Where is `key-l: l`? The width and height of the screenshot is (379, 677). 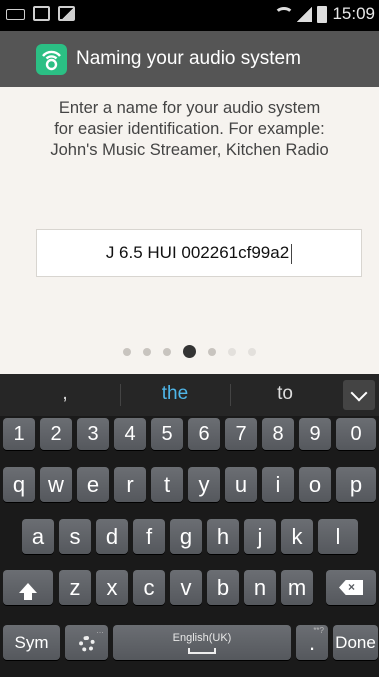
key-l: l is located at coordinates (338, 536).